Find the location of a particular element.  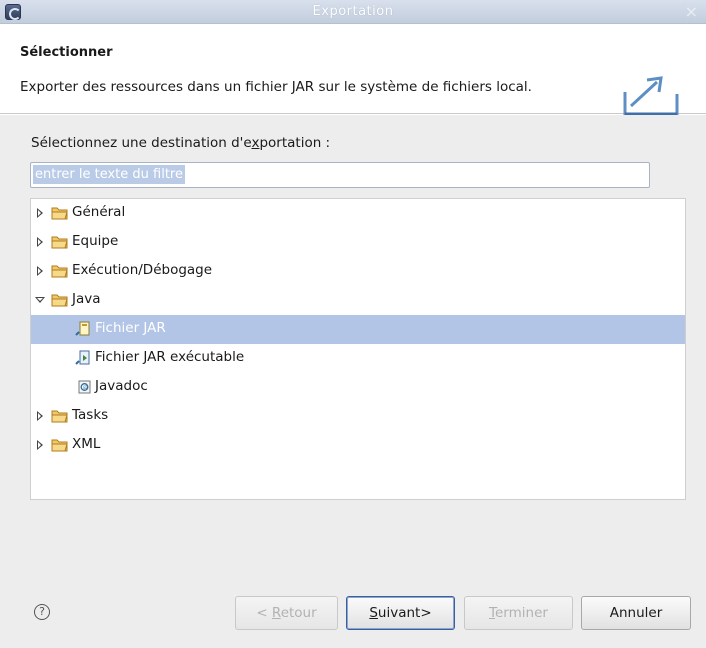

help-icon: ? is located at coordinates (42, 612).